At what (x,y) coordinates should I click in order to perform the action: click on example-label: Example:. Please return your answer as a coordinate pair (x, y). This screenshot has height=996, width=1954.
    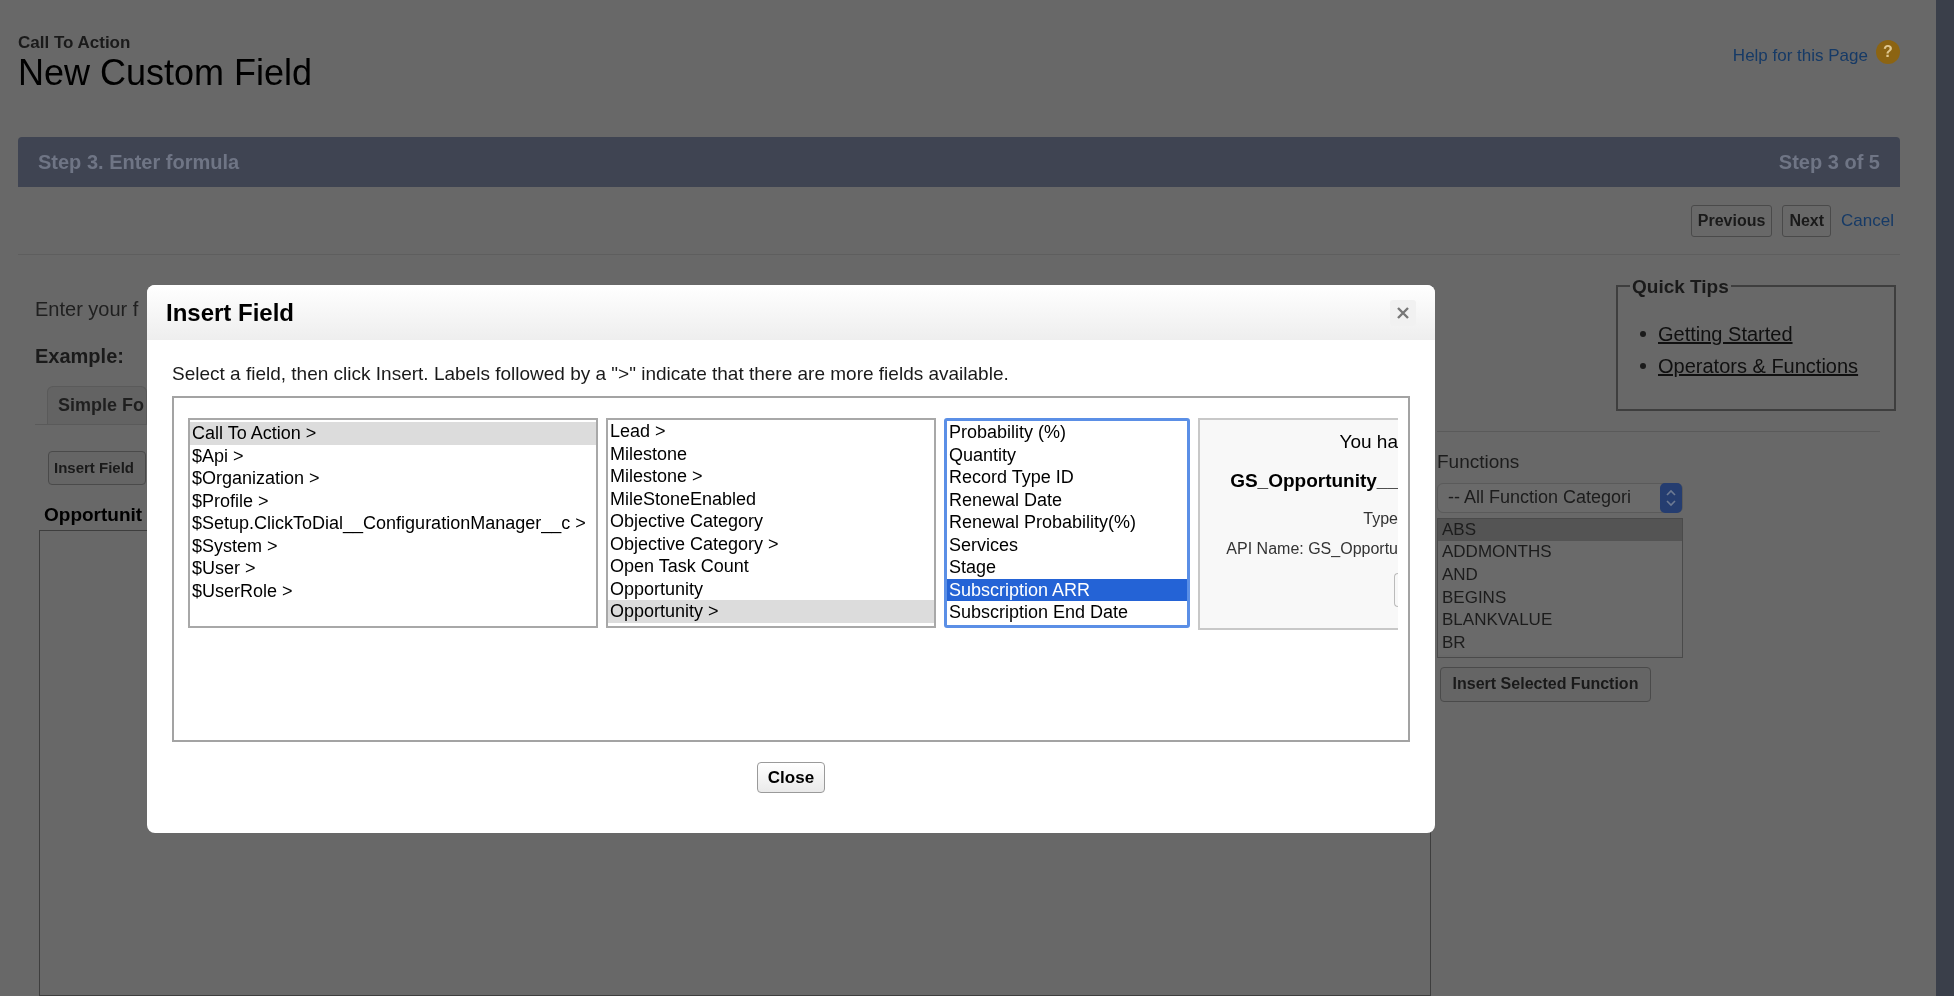
    Looking at the image, I should click on (79, 356).